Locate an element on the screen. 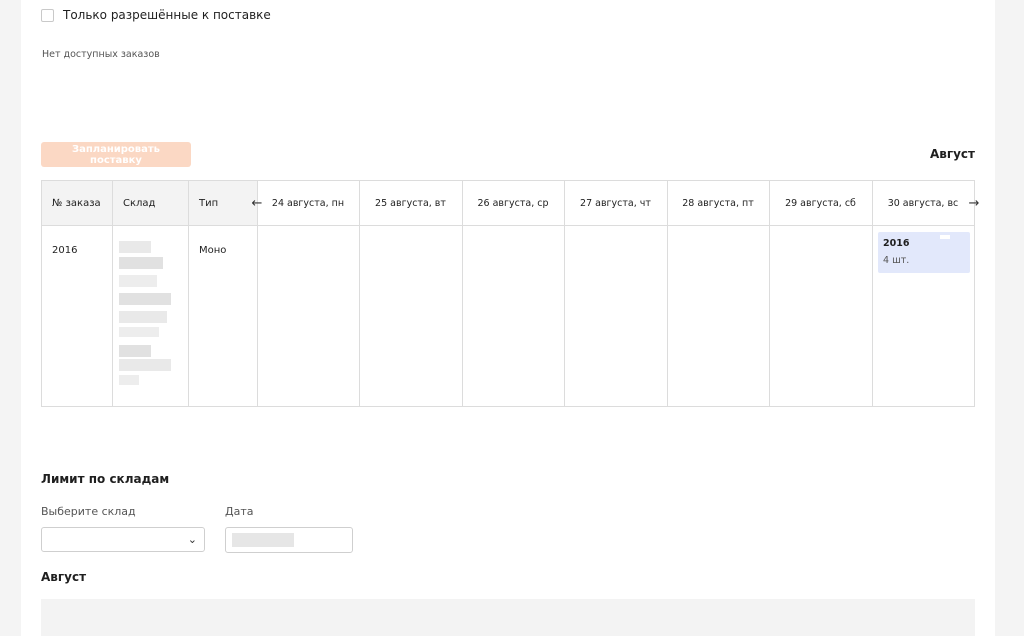 Image resolution: width=1024 pixels, height=636 pixels. header-type: Тип is located at coordinates (209, 203).